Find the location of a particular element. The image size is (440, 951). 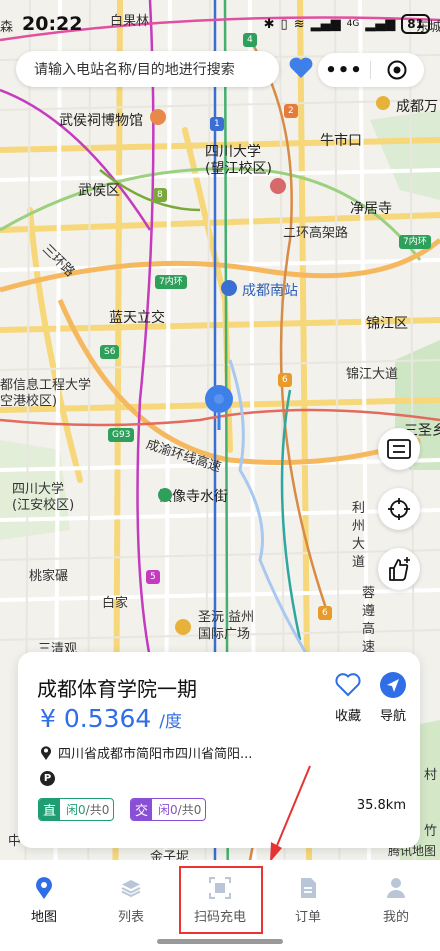

map-label-rongdu-expressway: 蓉遵高速 is located at coordinates (369, 620).